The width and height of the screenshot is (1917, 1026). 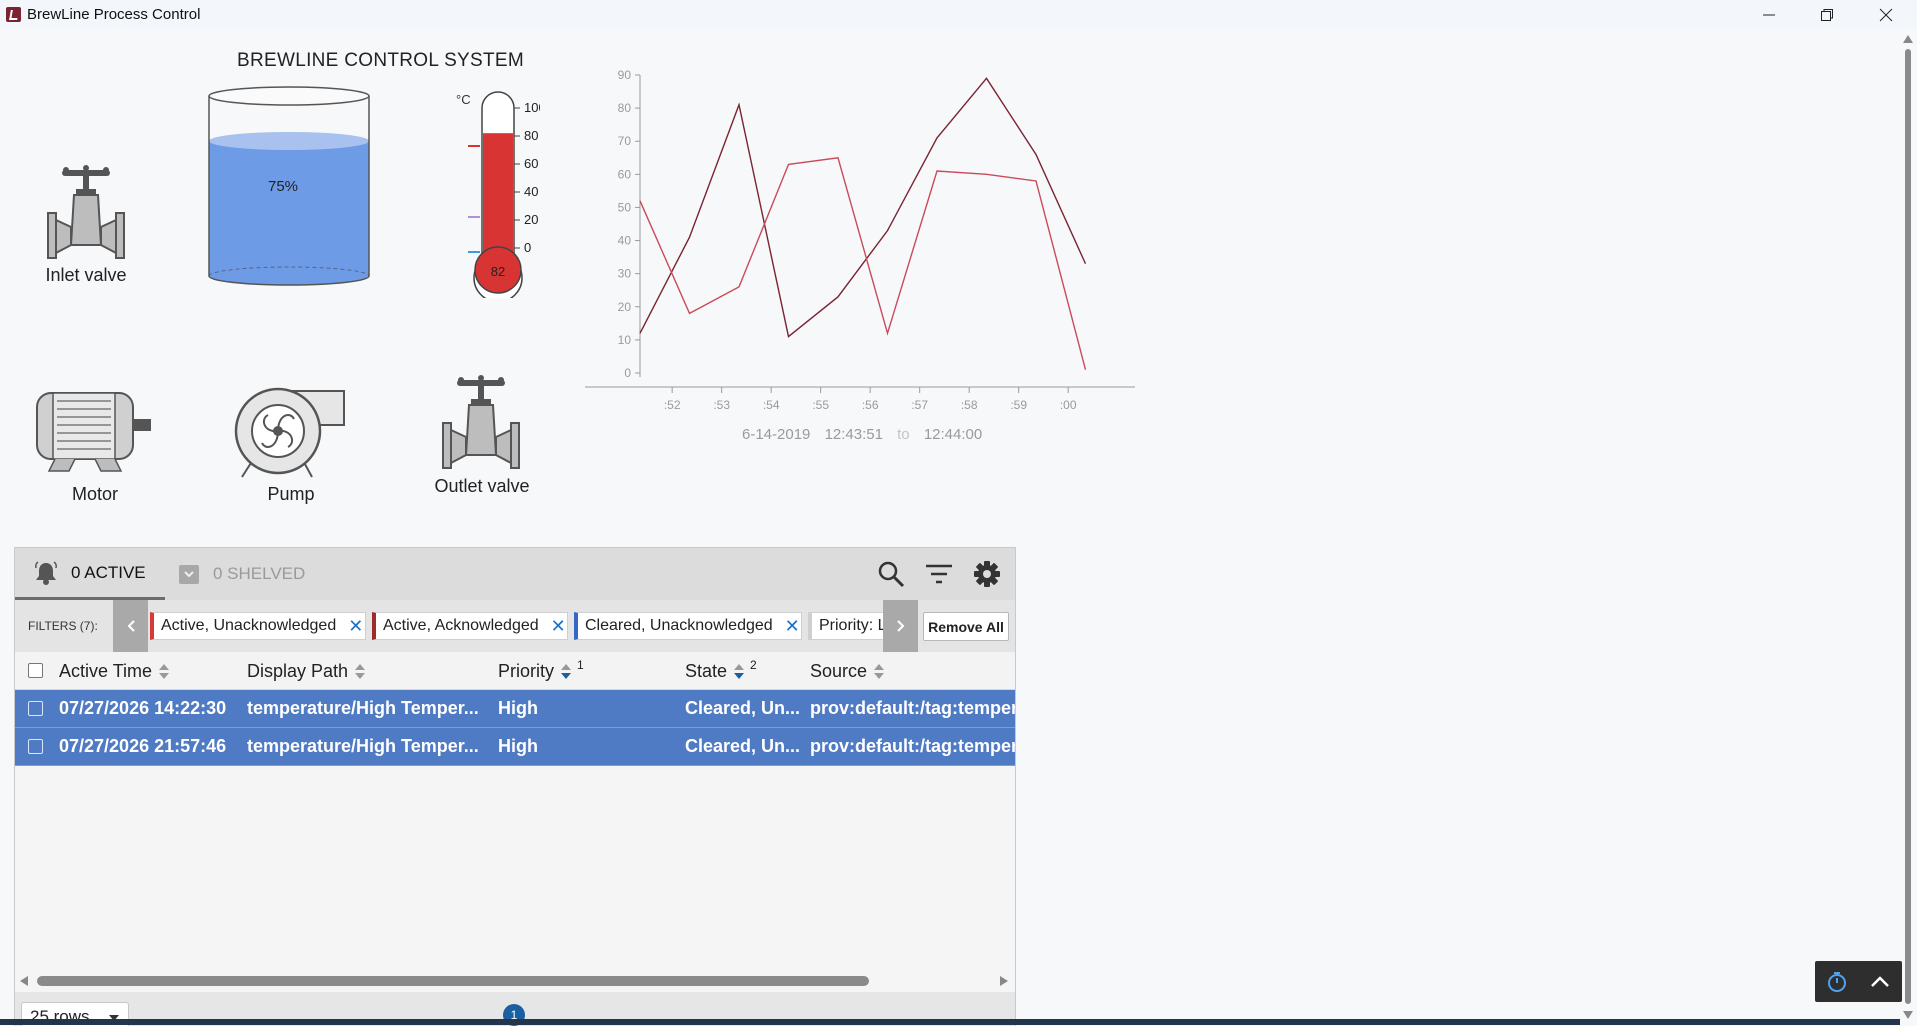 I want to click on chevron-up-icon, so click(x=1880, y=982).